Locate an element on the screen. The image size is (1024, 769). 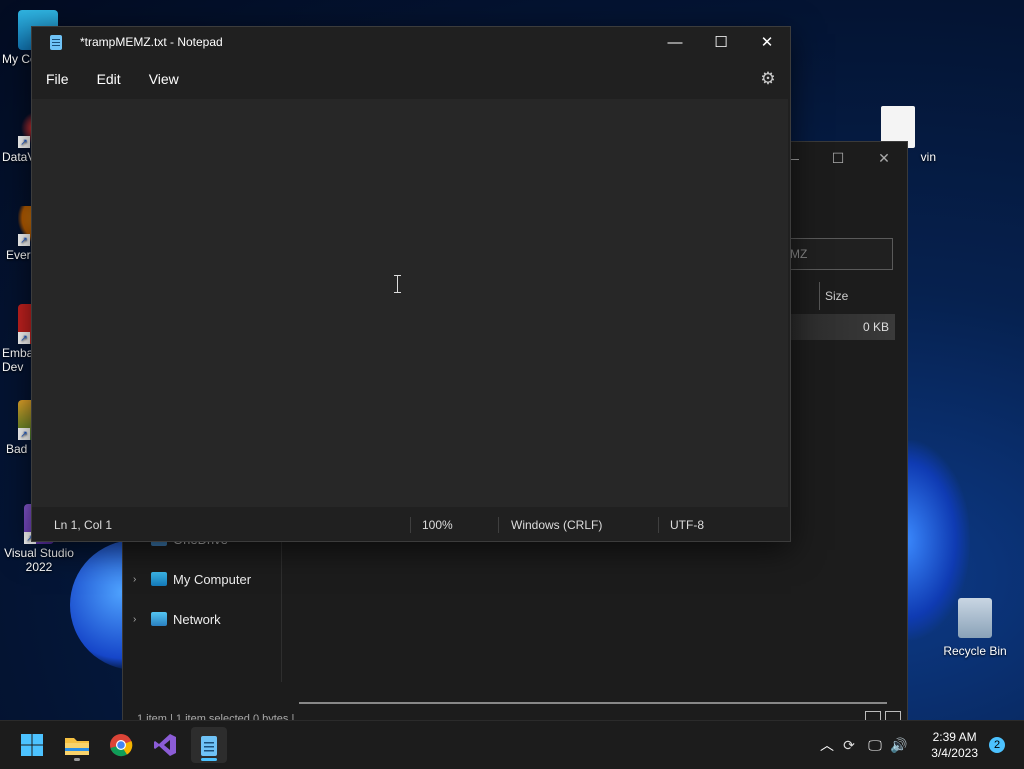
nav-item-label: Network is located at coordinates (197, 619).